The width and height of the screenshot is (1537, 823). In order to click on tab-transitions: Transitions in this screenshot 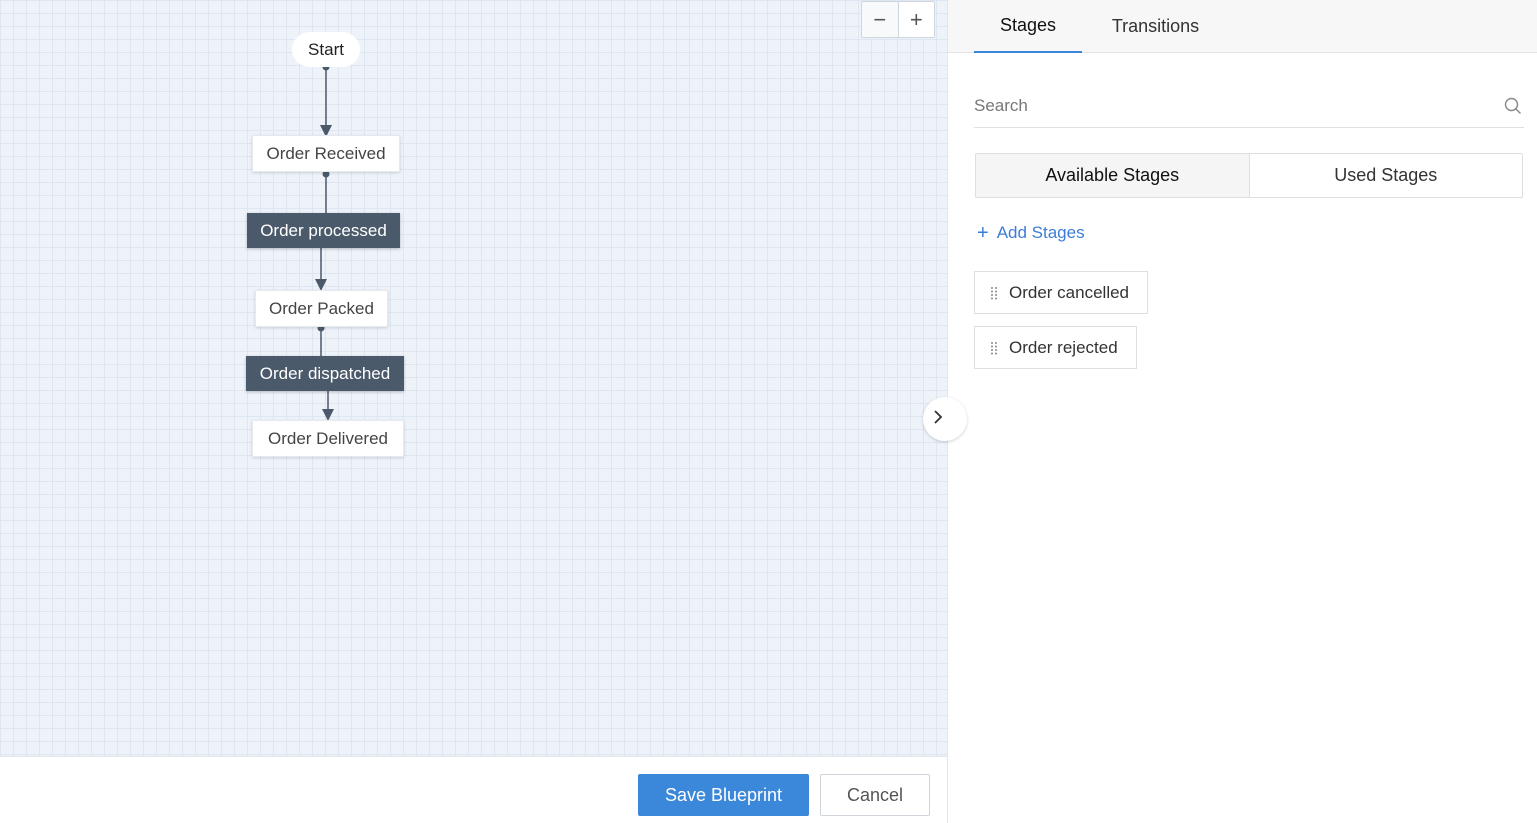, I will do `click(1155, 26)`.